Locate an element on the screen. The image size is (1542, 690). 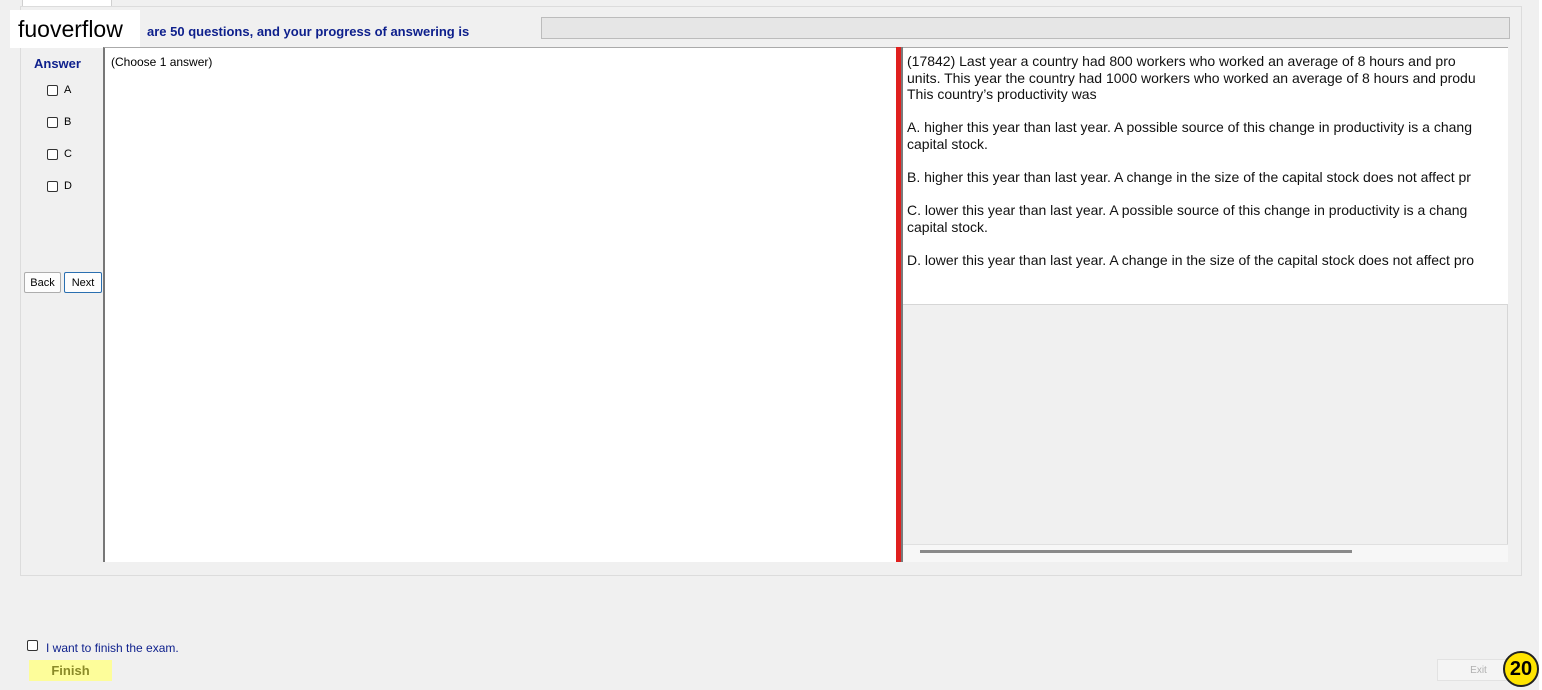
next-button: Next is located at coordinates (83, 282).